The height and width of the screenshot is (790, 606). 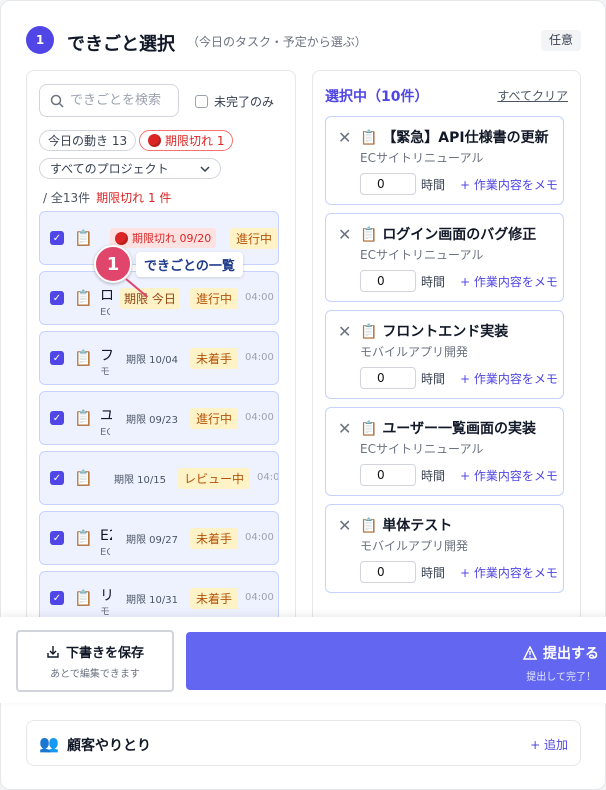 I want to click on selected-item: ✕ 📋 単体テスト モバイルアプリ開発 0 時間 + 作業内容をメモ, so click(x=444, y=548).